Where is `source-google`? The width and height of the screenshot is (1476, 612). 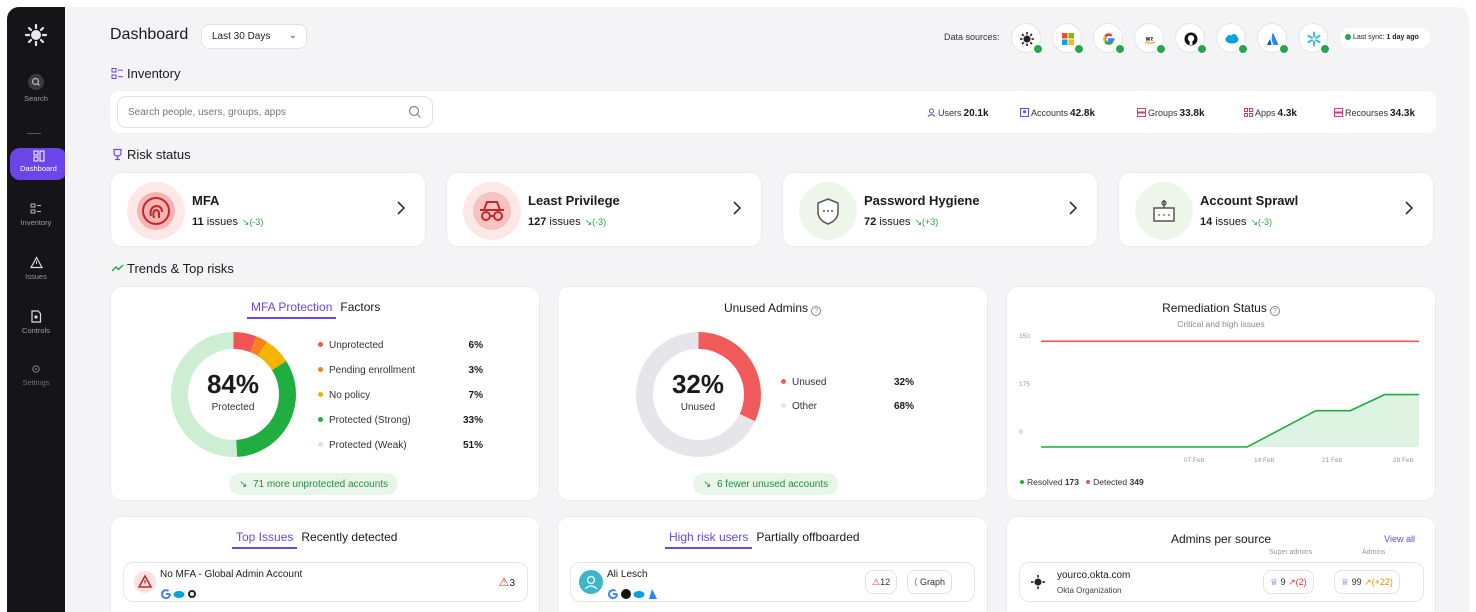 source-google is located at coordinates (1109, 38).